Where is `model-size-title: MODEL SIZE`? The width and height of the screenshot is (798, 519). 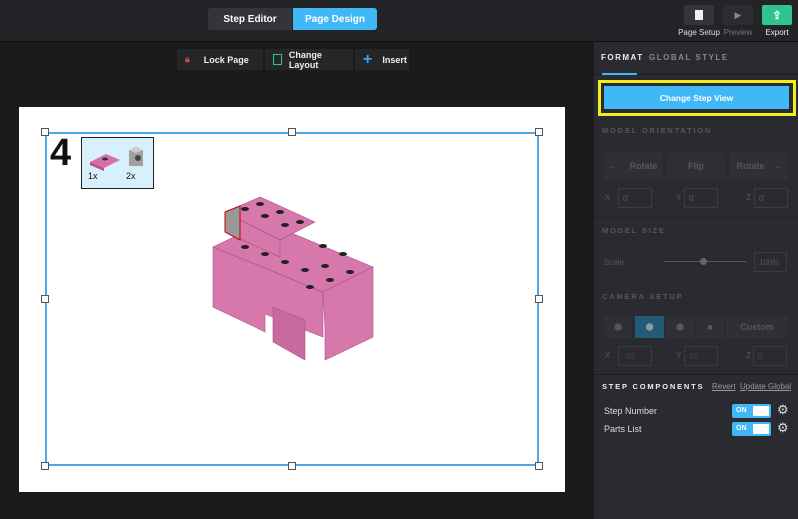
model-size-title: MODEL SIZE is located at coordinates (634, 230).